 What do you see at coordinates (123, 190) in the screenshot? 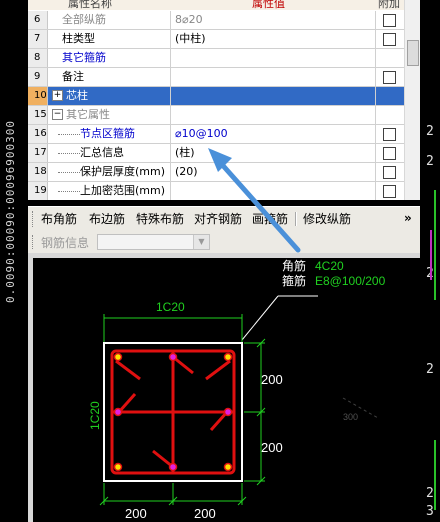
I see `property-name-label: 上加密范围(mm)` at bounding box center [123, 190].